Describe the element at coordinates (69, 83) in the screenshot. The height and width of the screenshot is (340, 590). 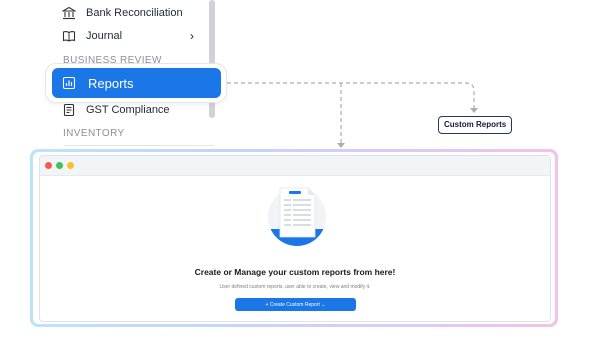
I see `bar-chart-icon` at that location.